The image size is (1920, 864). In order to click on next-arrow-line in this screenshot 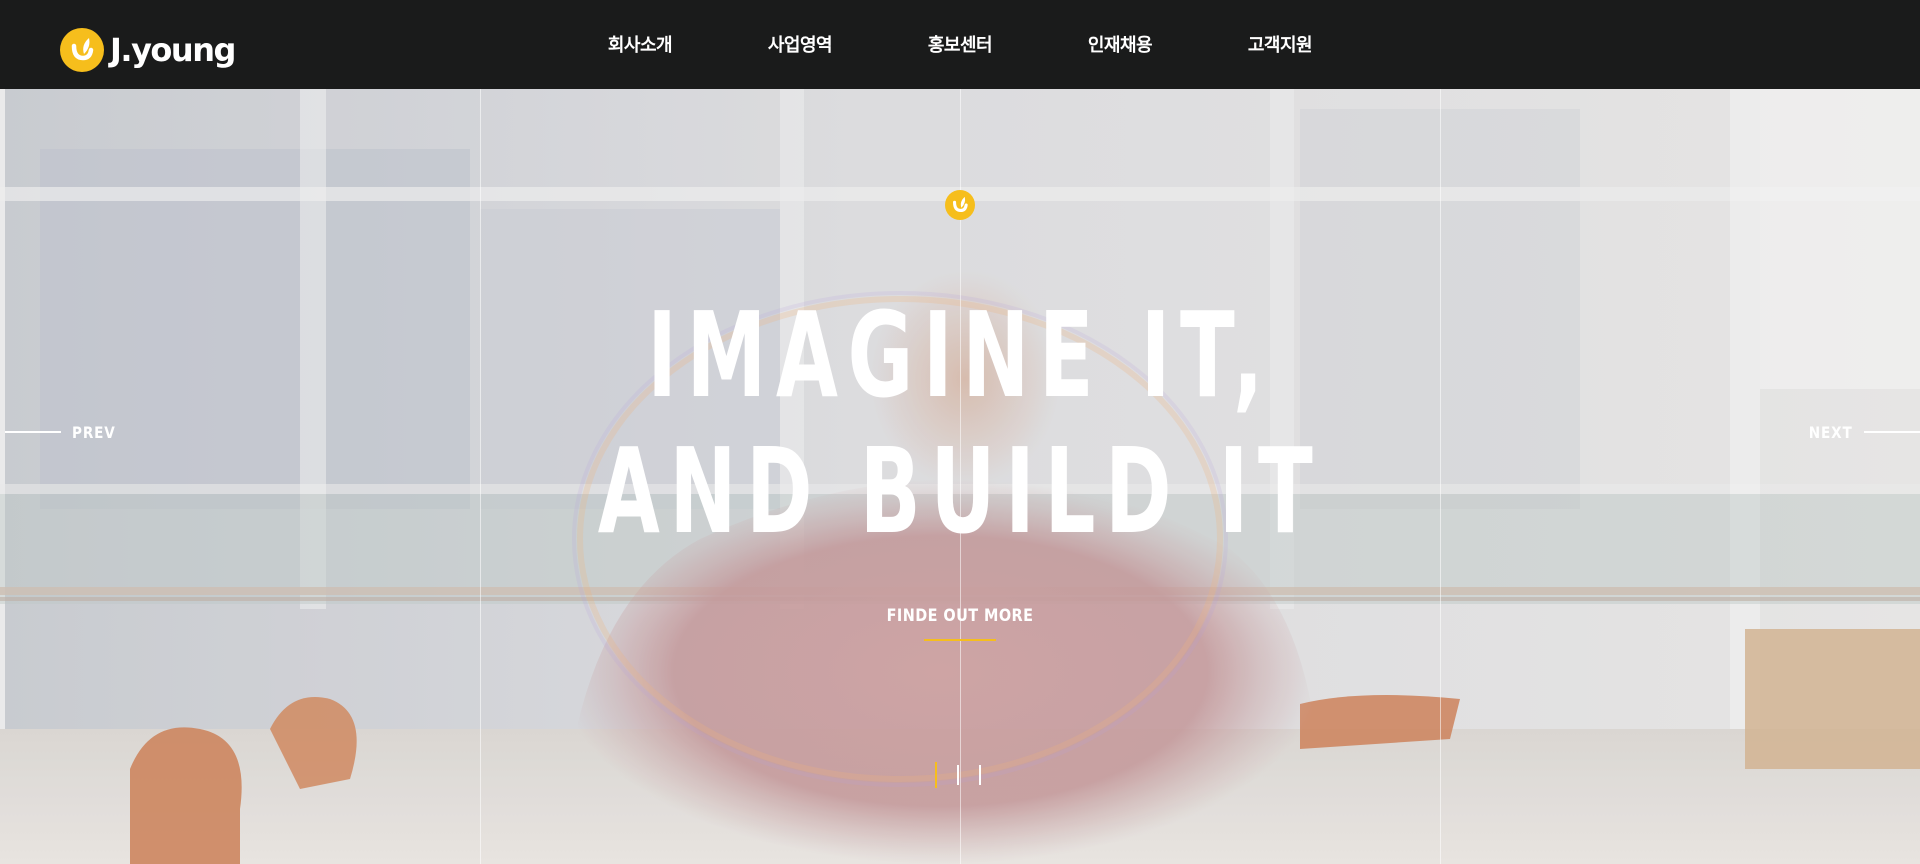, I will do `click(1892, 432)`.